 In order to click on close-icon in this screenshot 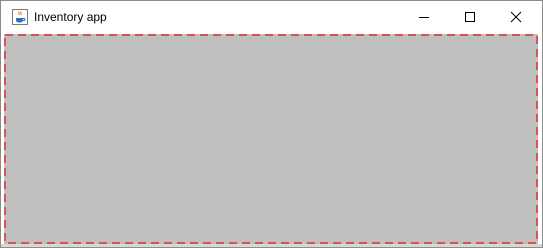, I will do `click(516, 17)`.